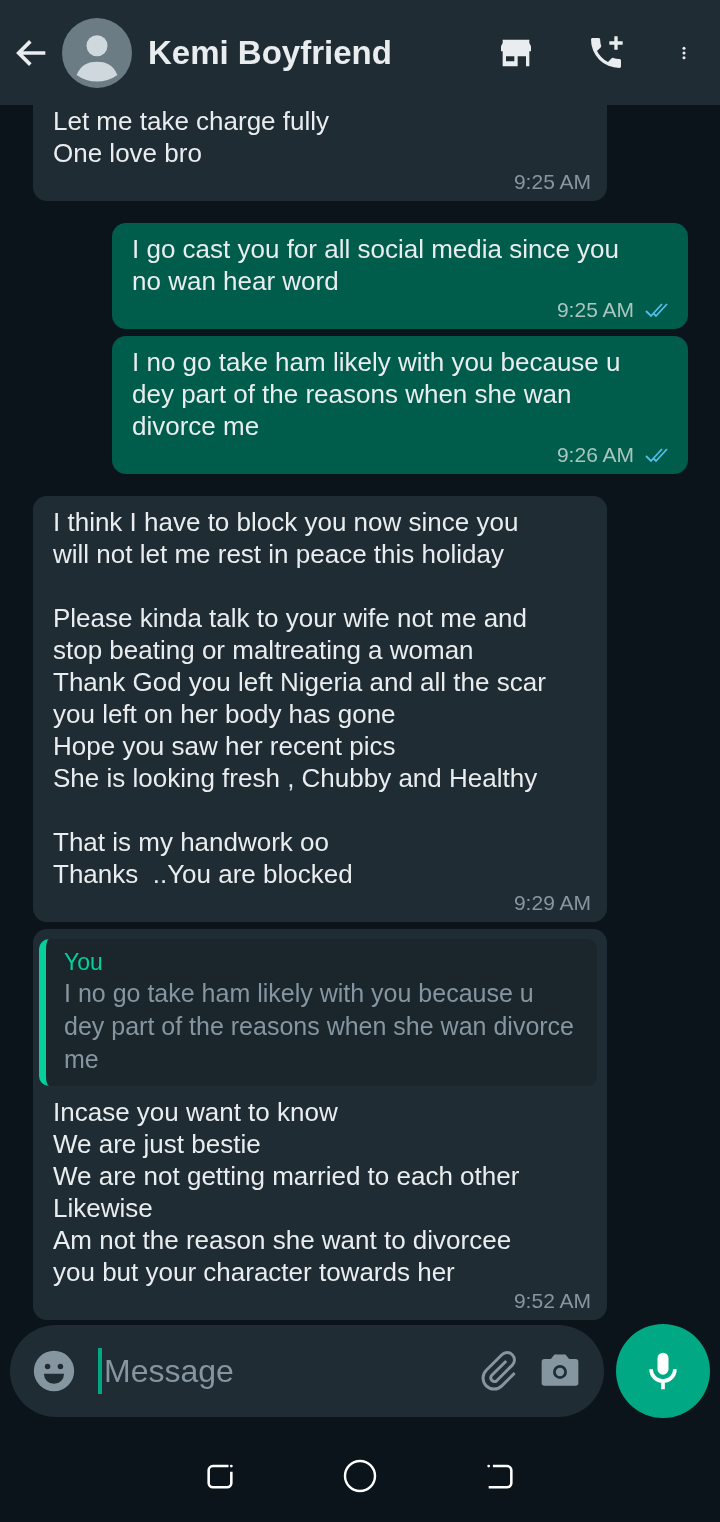 This screenshot has width=720, height=1522. I want to click on home-icon, so click(360, 1476).